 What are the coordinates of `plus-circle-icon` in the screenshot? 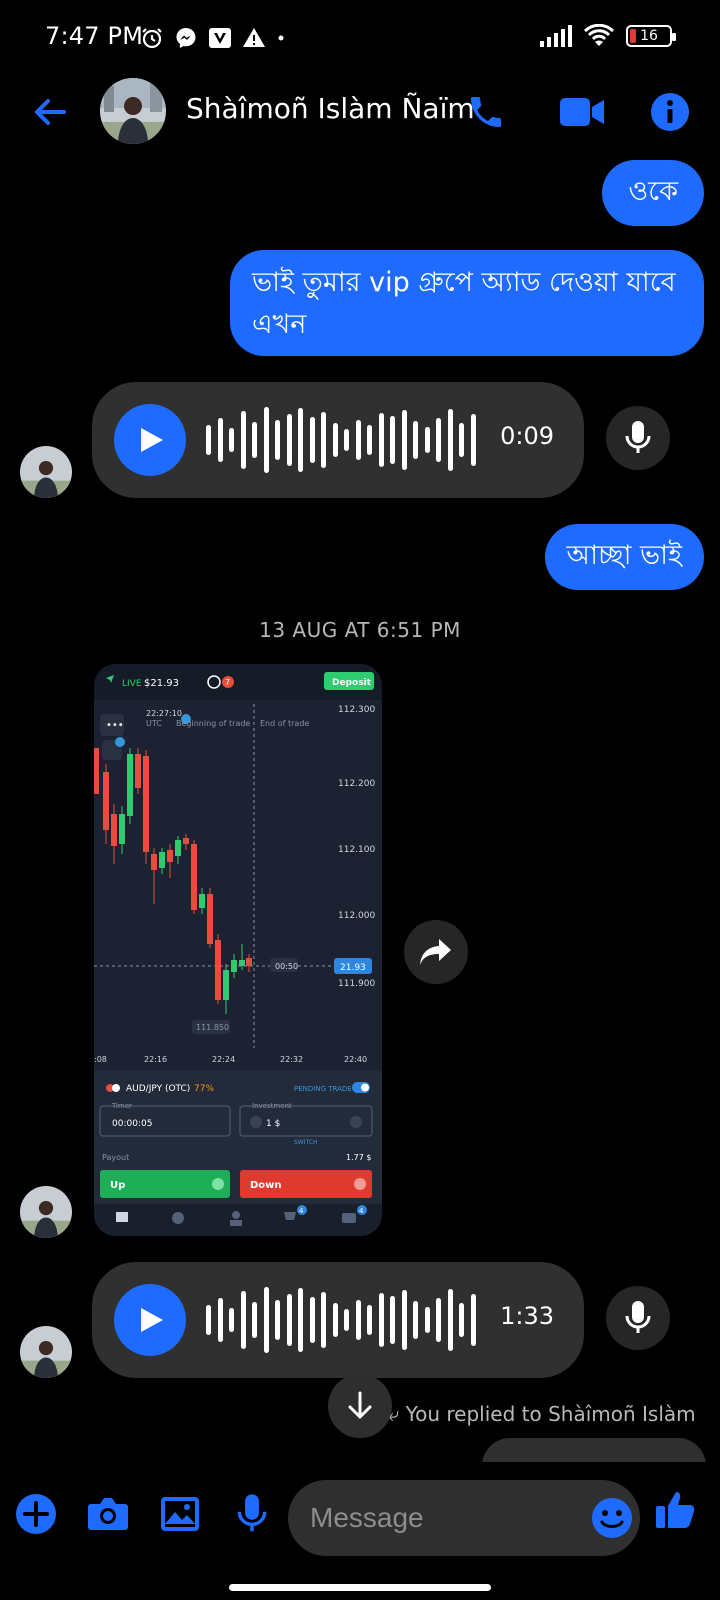 It's located at (36, 1514).